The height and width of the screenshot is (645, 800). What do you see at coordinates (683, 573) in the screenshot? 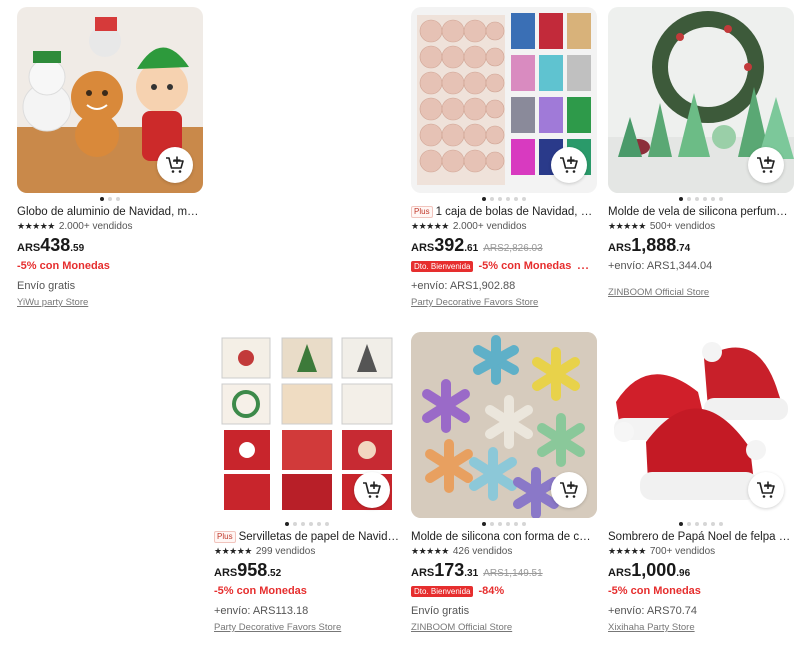
I see `price-cents: .96` at bounding box center [683, 573].